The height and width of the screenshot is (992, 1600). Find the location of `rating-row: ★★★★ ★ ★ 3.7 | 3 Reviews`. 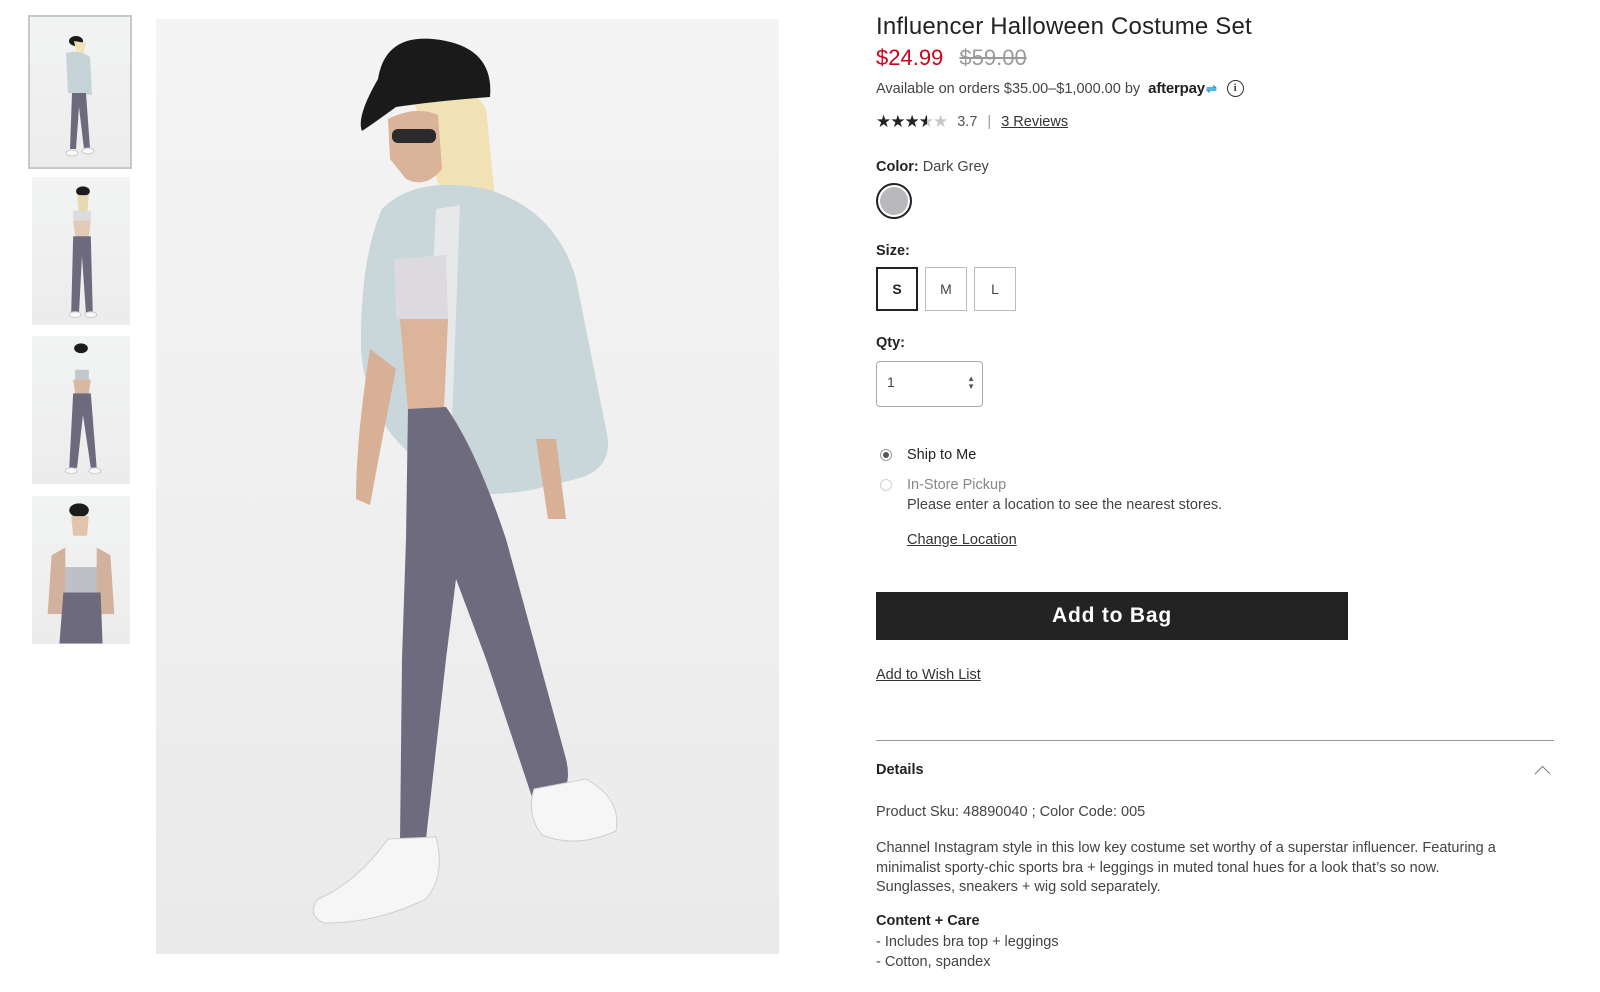

rating-row: ★★★★ ★ ★ 3.7 | 3 Reviews is located at coordinates (972, 122).